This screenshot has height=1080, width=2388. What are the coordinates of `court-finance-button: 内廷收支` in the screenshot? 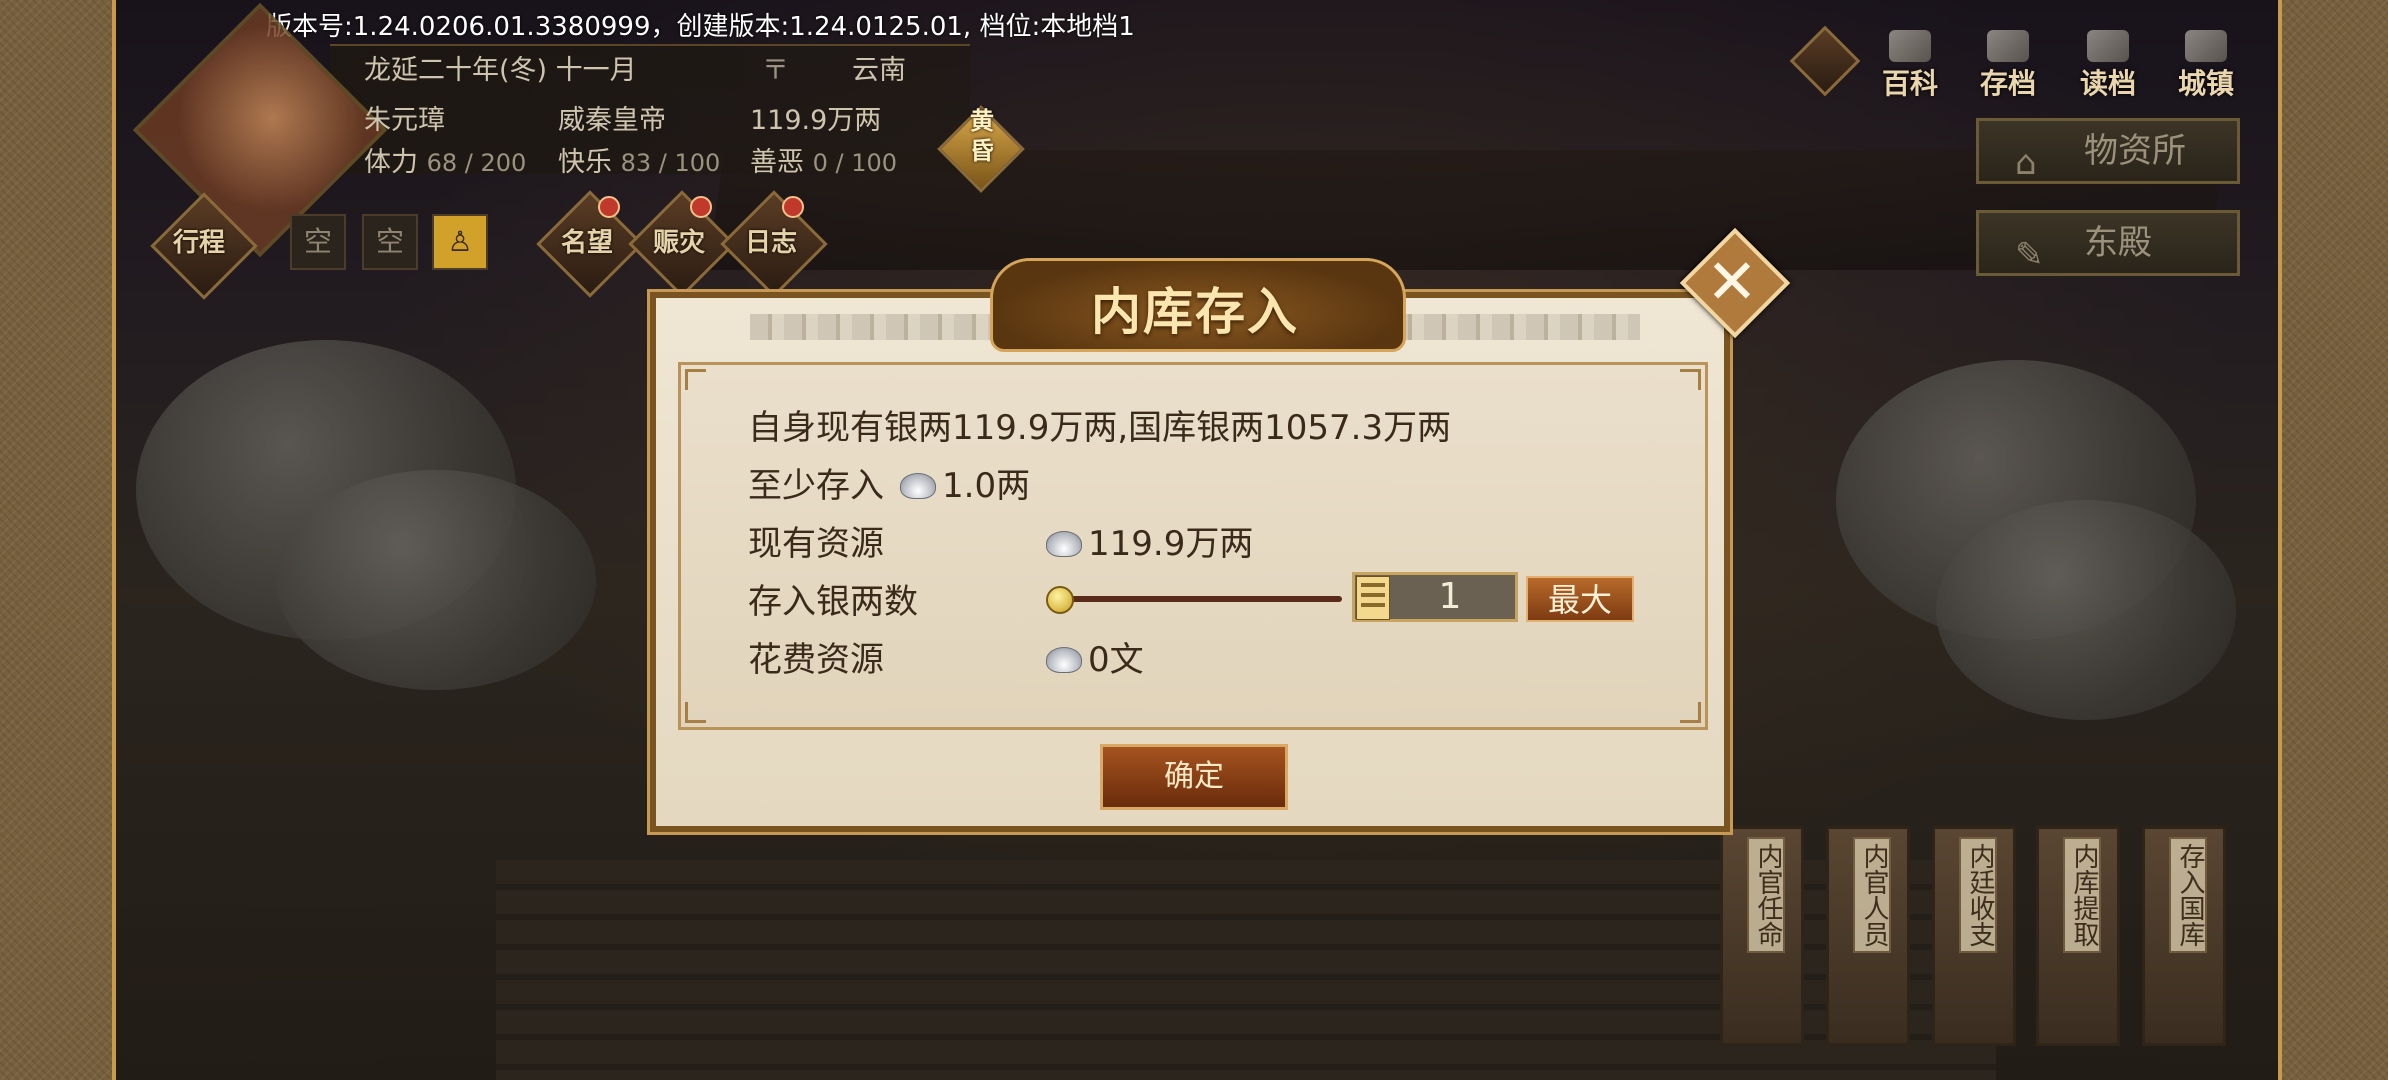 It's located at (1974, 936).